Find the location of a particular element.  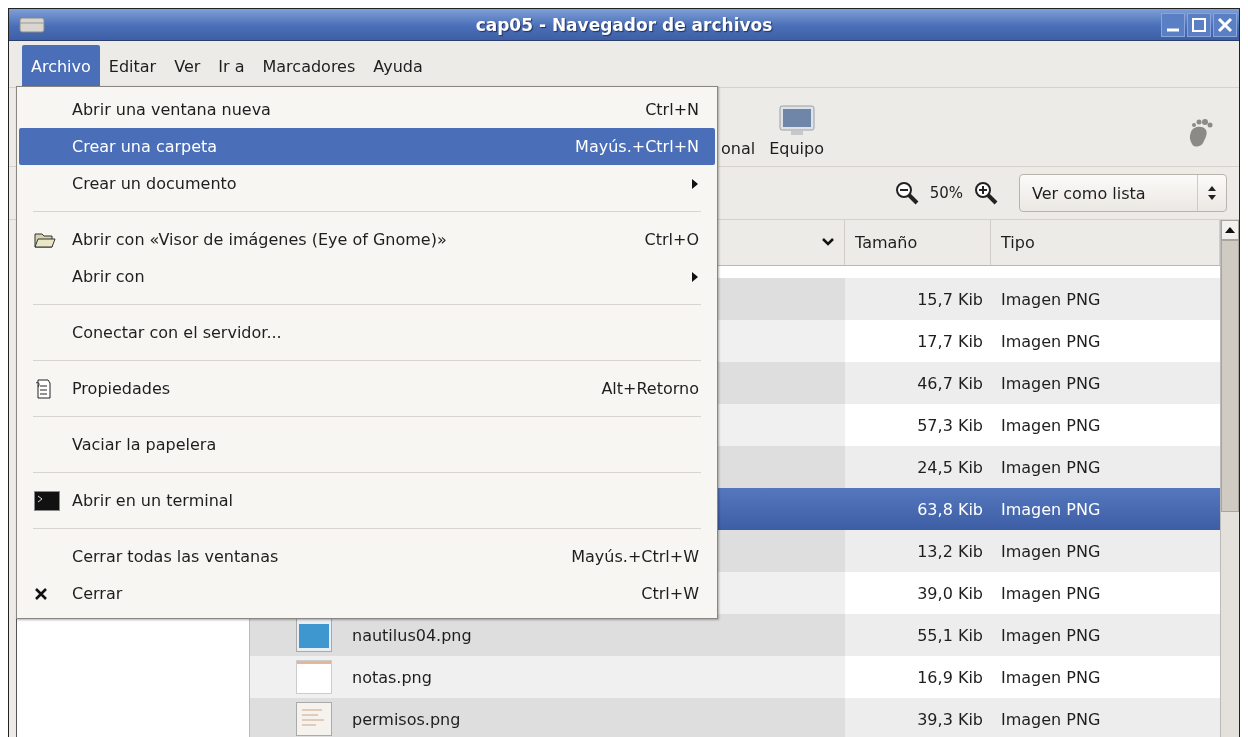

file-row: permisos.png 39,3 Kib Imagen PNG is located at coordinates (735, 717).